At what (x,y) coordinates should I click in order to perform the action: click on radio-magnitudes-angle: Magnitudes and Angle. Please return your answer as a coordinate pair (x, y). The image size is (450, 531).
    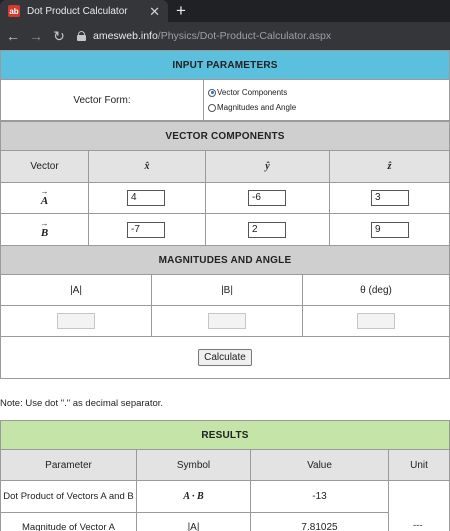
    Looking at the image, I should click on (328, 107).